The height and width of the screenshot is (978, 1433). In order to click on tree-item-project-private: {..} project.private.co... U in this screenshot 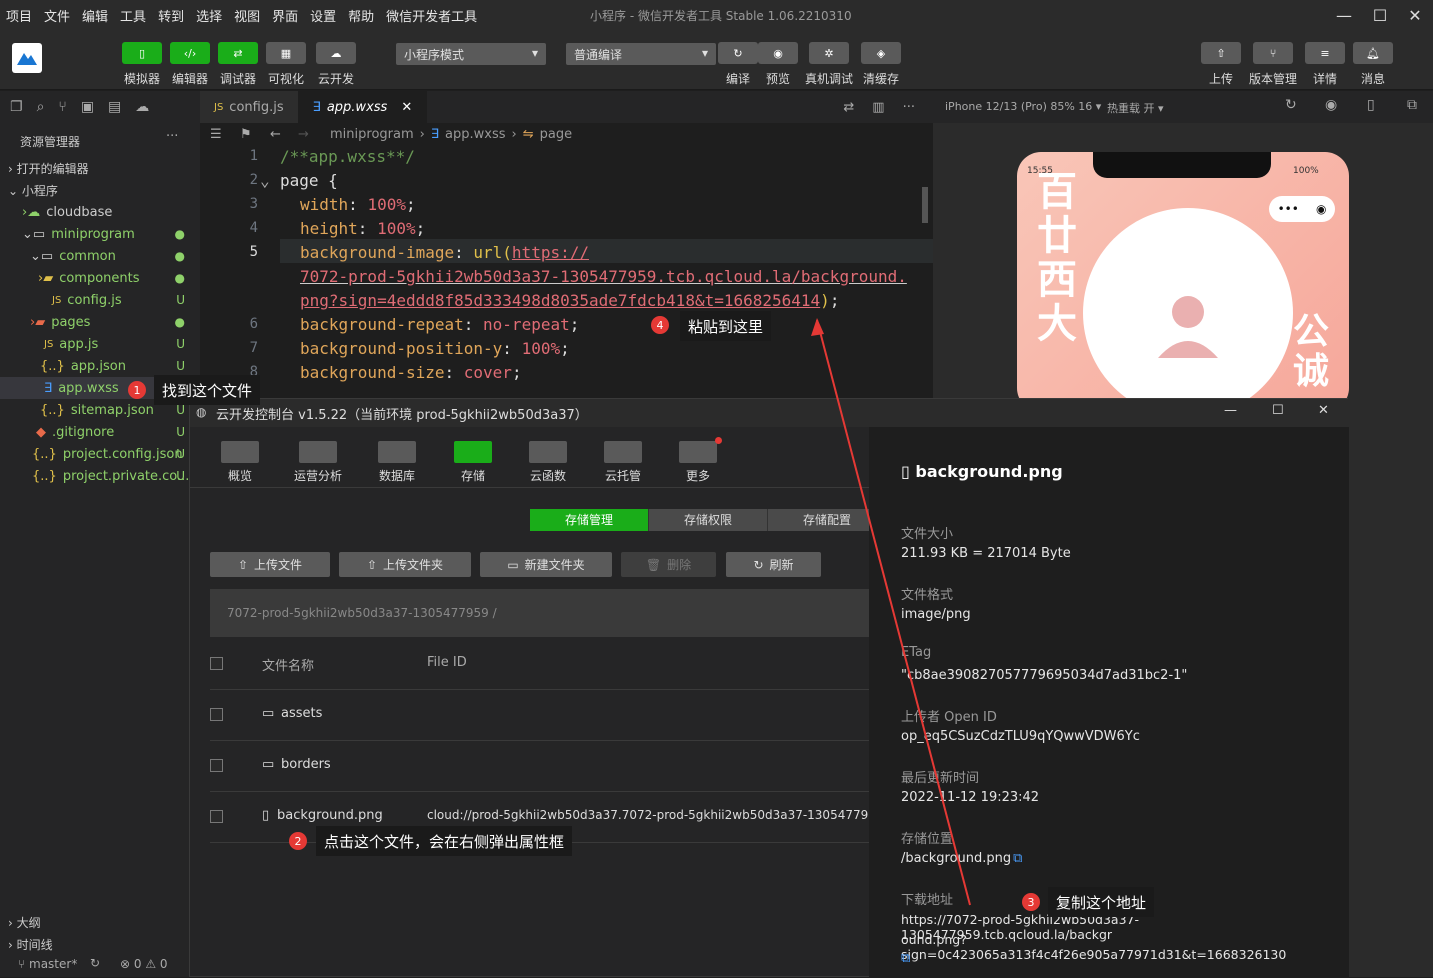, I will do `click(94, 476)`.